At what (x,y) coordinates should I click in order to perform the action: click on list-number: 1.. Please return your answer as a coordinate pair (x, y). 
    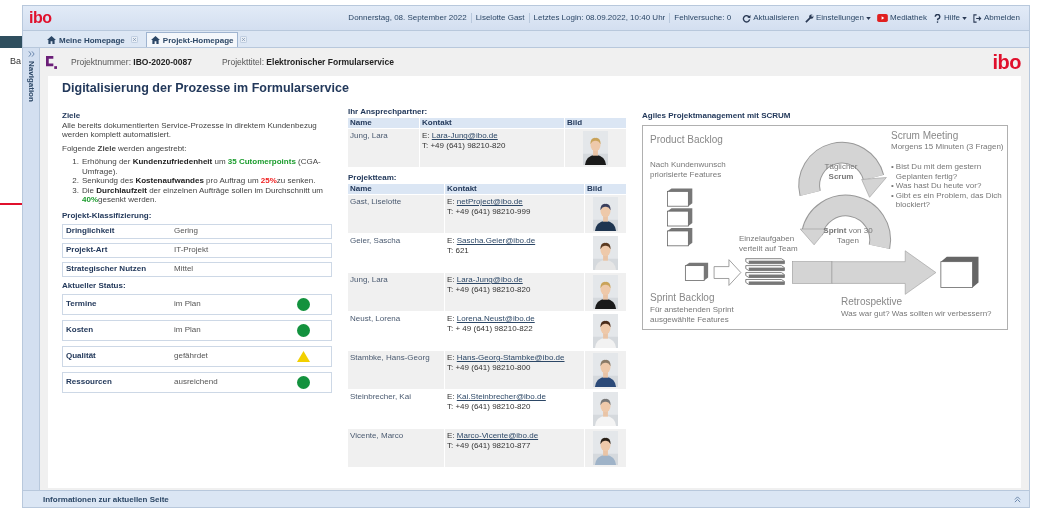
    Looking at the image, I should click on (75, 162).